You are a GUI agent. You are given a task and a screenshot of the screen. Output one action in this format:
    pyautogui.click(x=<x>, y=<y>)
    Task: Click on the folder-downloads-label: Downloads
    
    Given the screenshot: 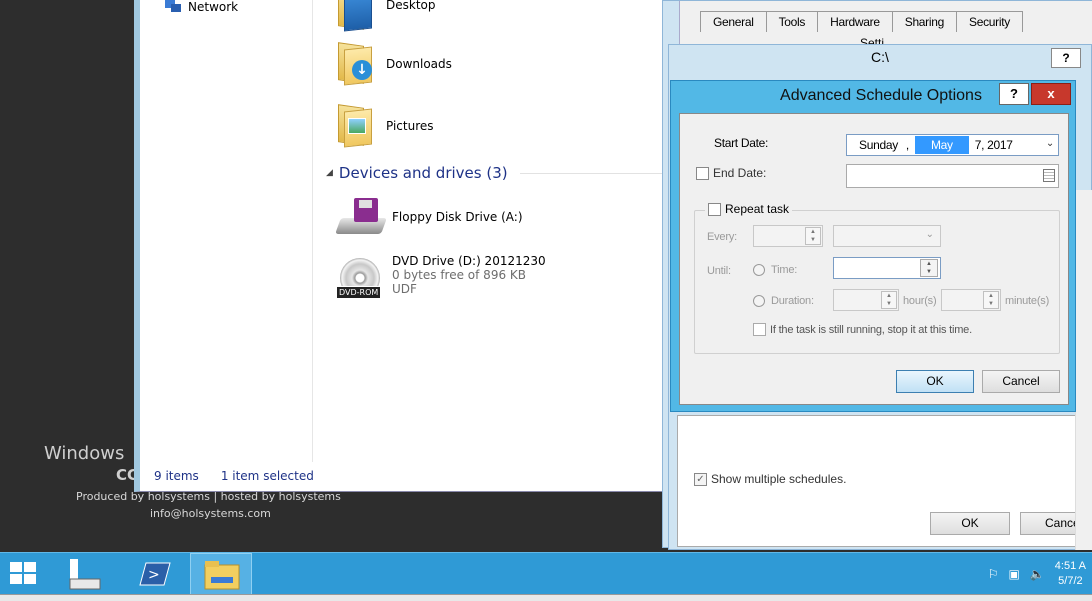 What is the action you would take?
    pyautogui.click(x=419, y=64)
    